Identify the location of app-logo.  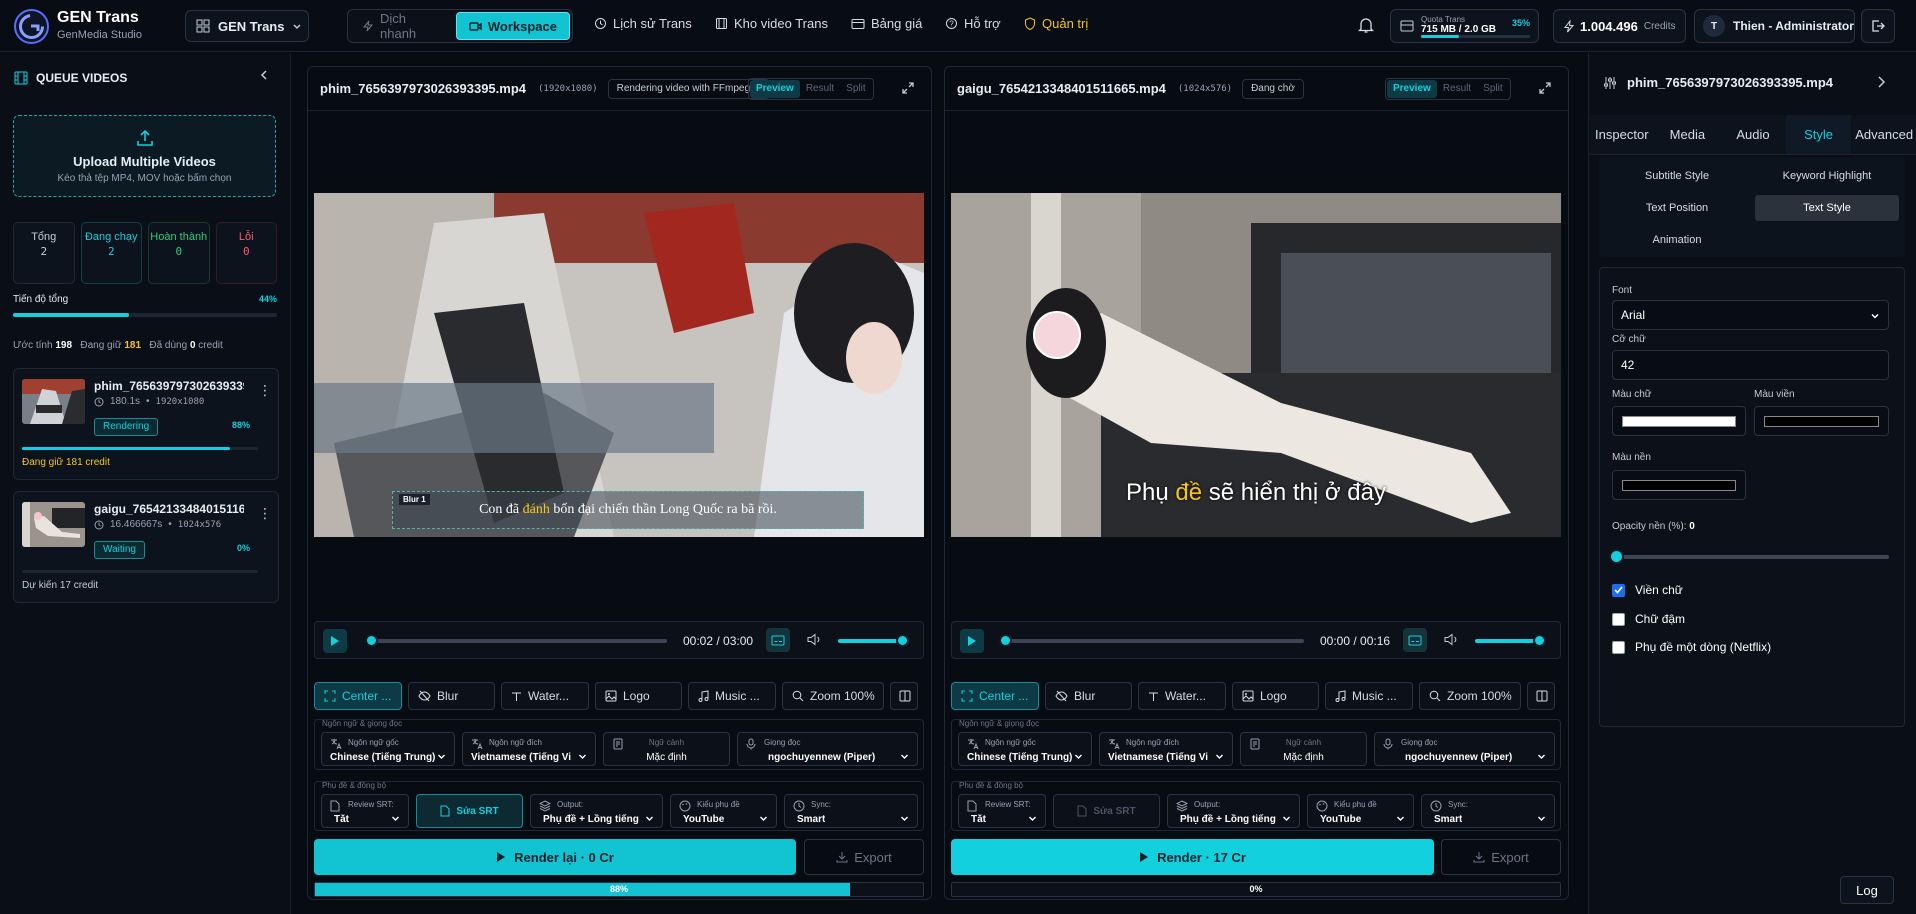
(31, 26).